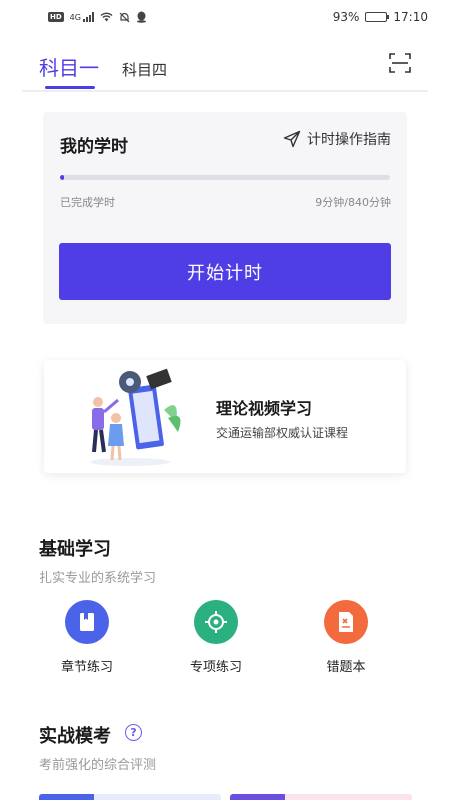 The height and width of the screenshot is (800, 450). I want to click on wrong-doc-icon, so click(346, 622).